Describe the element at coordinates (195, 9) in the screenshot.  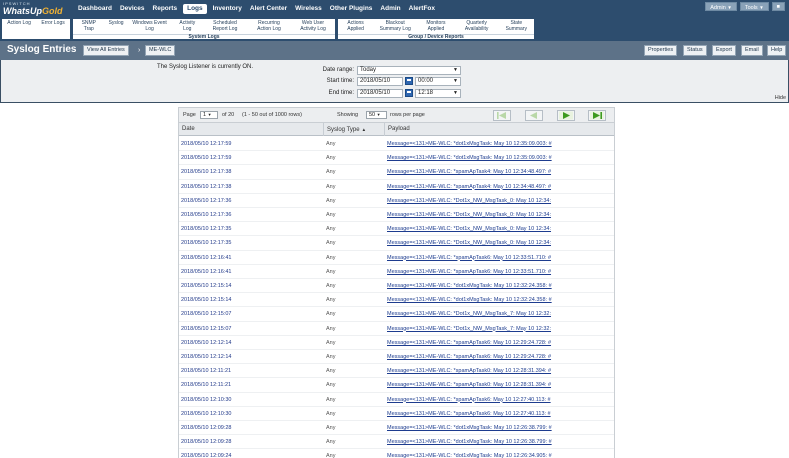
I see `nav-item-logs: Logs` at that location.